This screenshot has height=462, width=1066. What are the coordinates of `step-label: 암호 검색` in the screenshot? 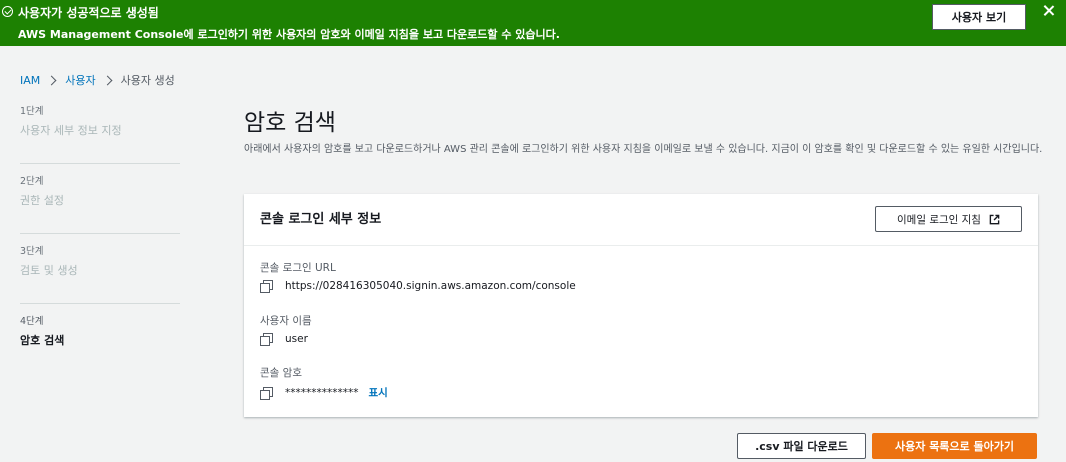 It's located at (42, 340).